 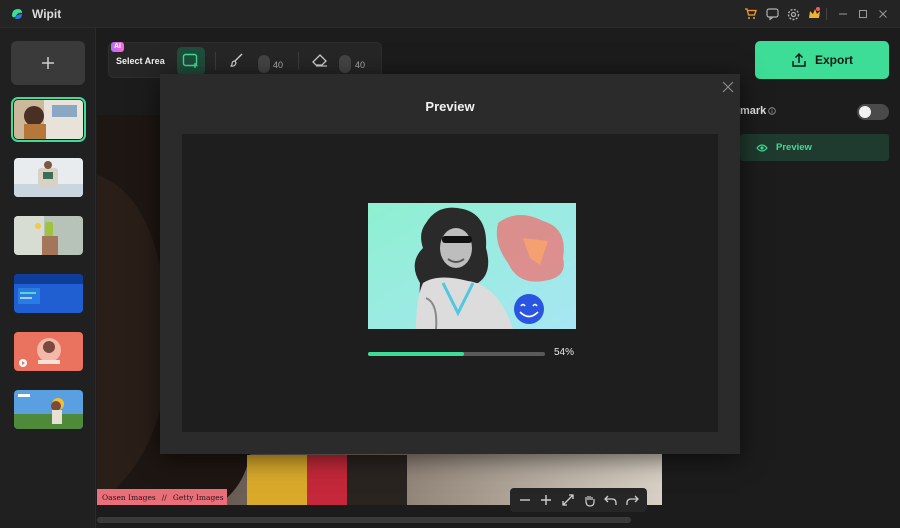 What do you see at coordinates (753, 111) in the screenshot?
I see `remark-label: mark` at bounding box center [753, 111].